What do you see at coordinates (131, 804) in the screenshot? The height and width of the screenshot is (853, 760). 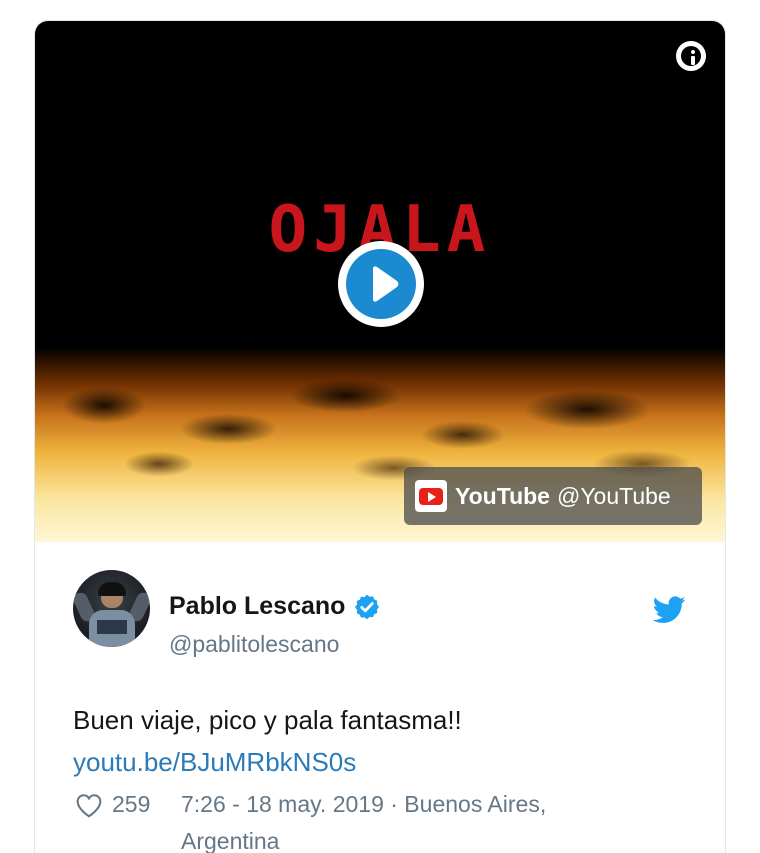 I see `like-count: 259` at bounding box center [131, 804].